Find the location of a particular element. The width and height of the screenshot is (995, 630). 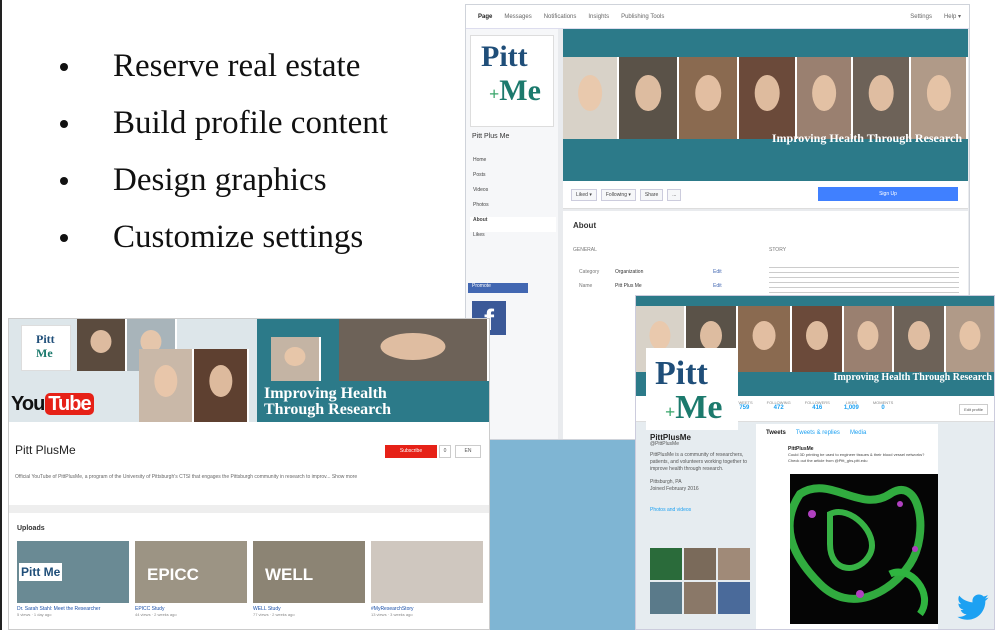

tab-messages: Messages is located at coordinates (517, 17).